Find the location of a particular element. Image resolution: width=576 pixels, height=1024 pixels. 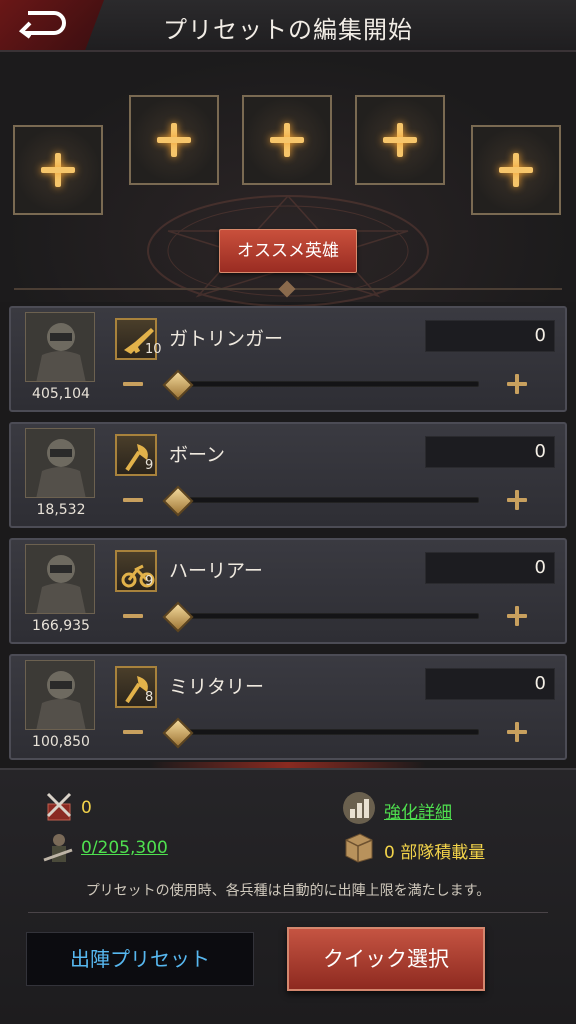

troop-level: 8 is located at coordinates (149, 697).